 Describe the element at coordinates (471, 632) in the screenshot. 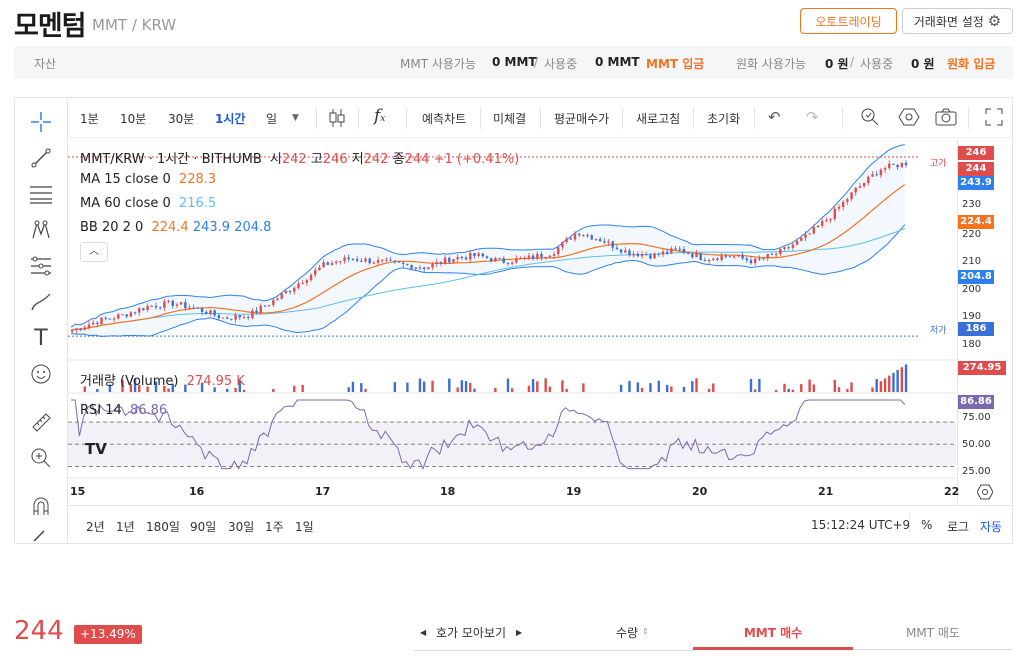

I see `orderbook-collect-label: 호가 모아보기` at that location.